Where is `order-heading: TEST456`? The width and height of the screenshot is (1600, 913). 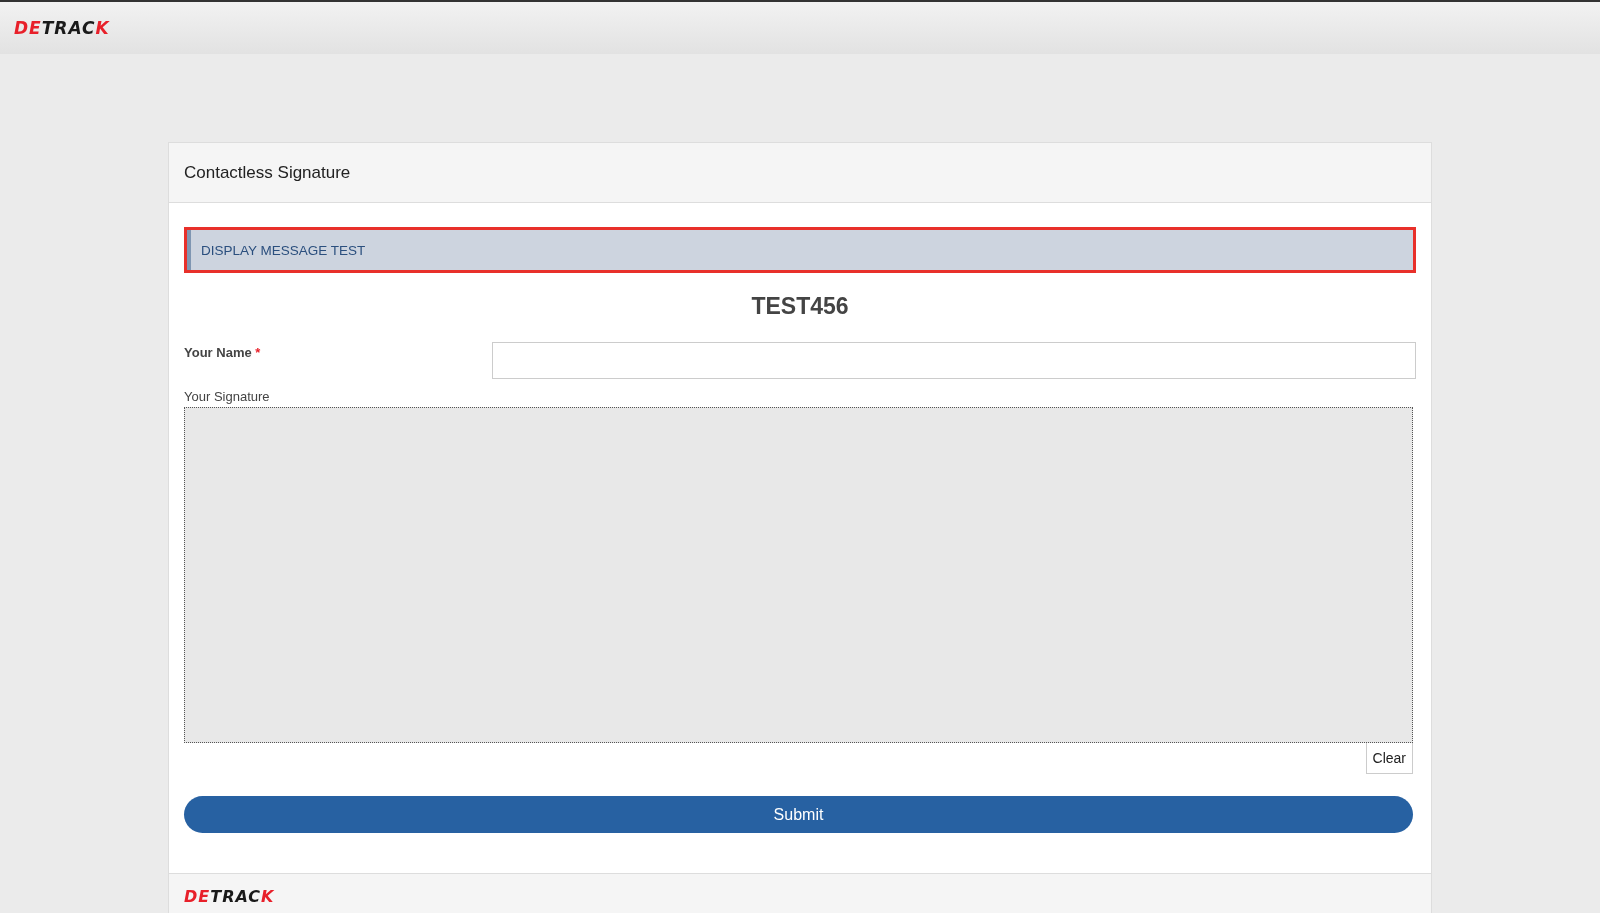 order-heading: TEST456 is located at coordinates (800, 306).